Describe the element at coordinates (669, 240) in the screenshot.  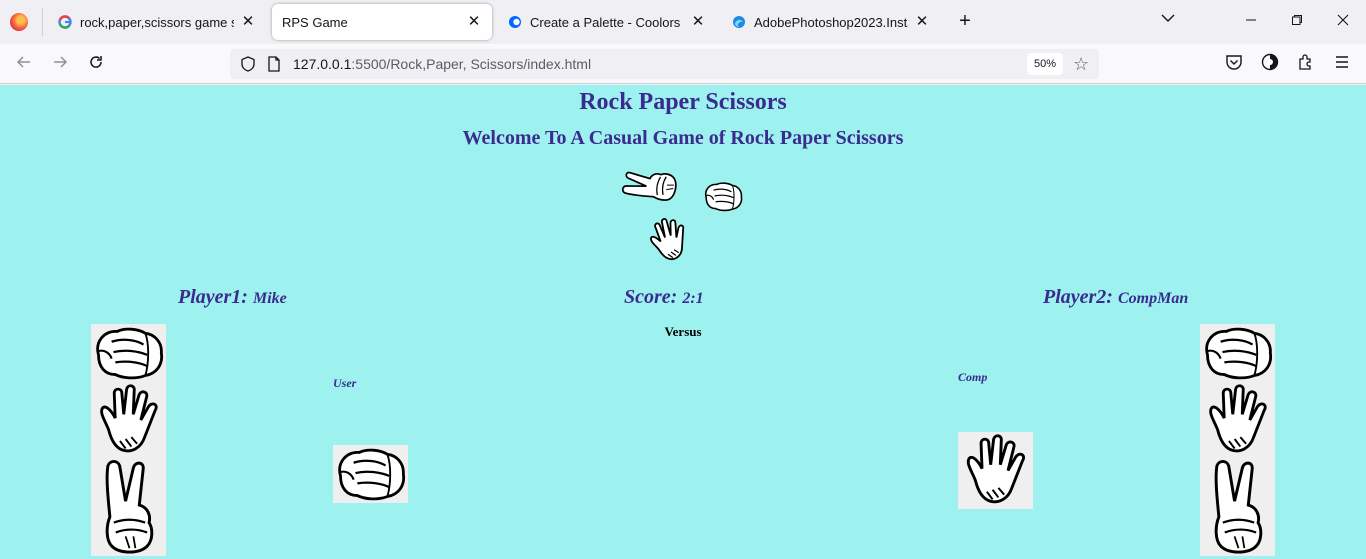
I see `header-paper-icon` at that location.